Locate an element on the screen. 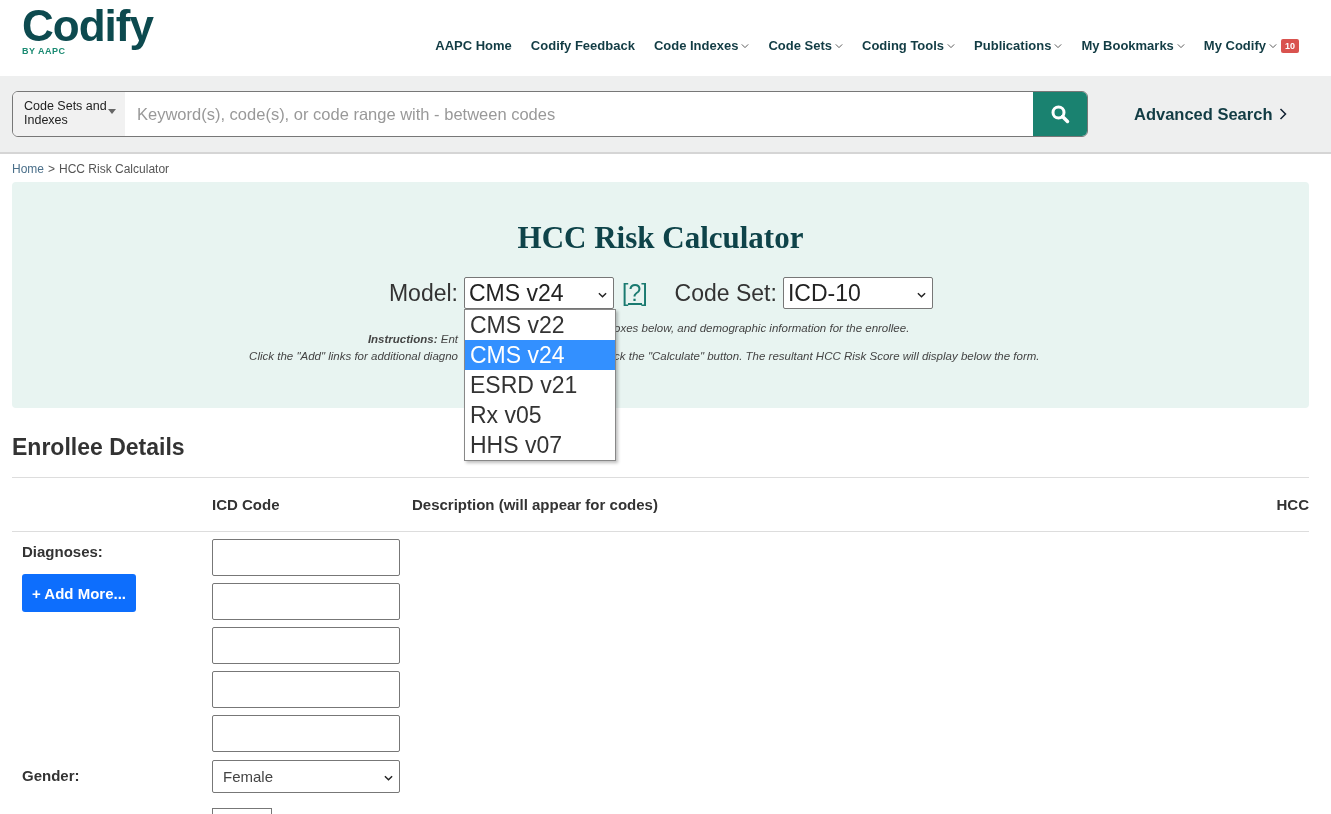 This screenshot has height=814, width=1331. chevron-right-icon is located at coordinates (1283, 114).